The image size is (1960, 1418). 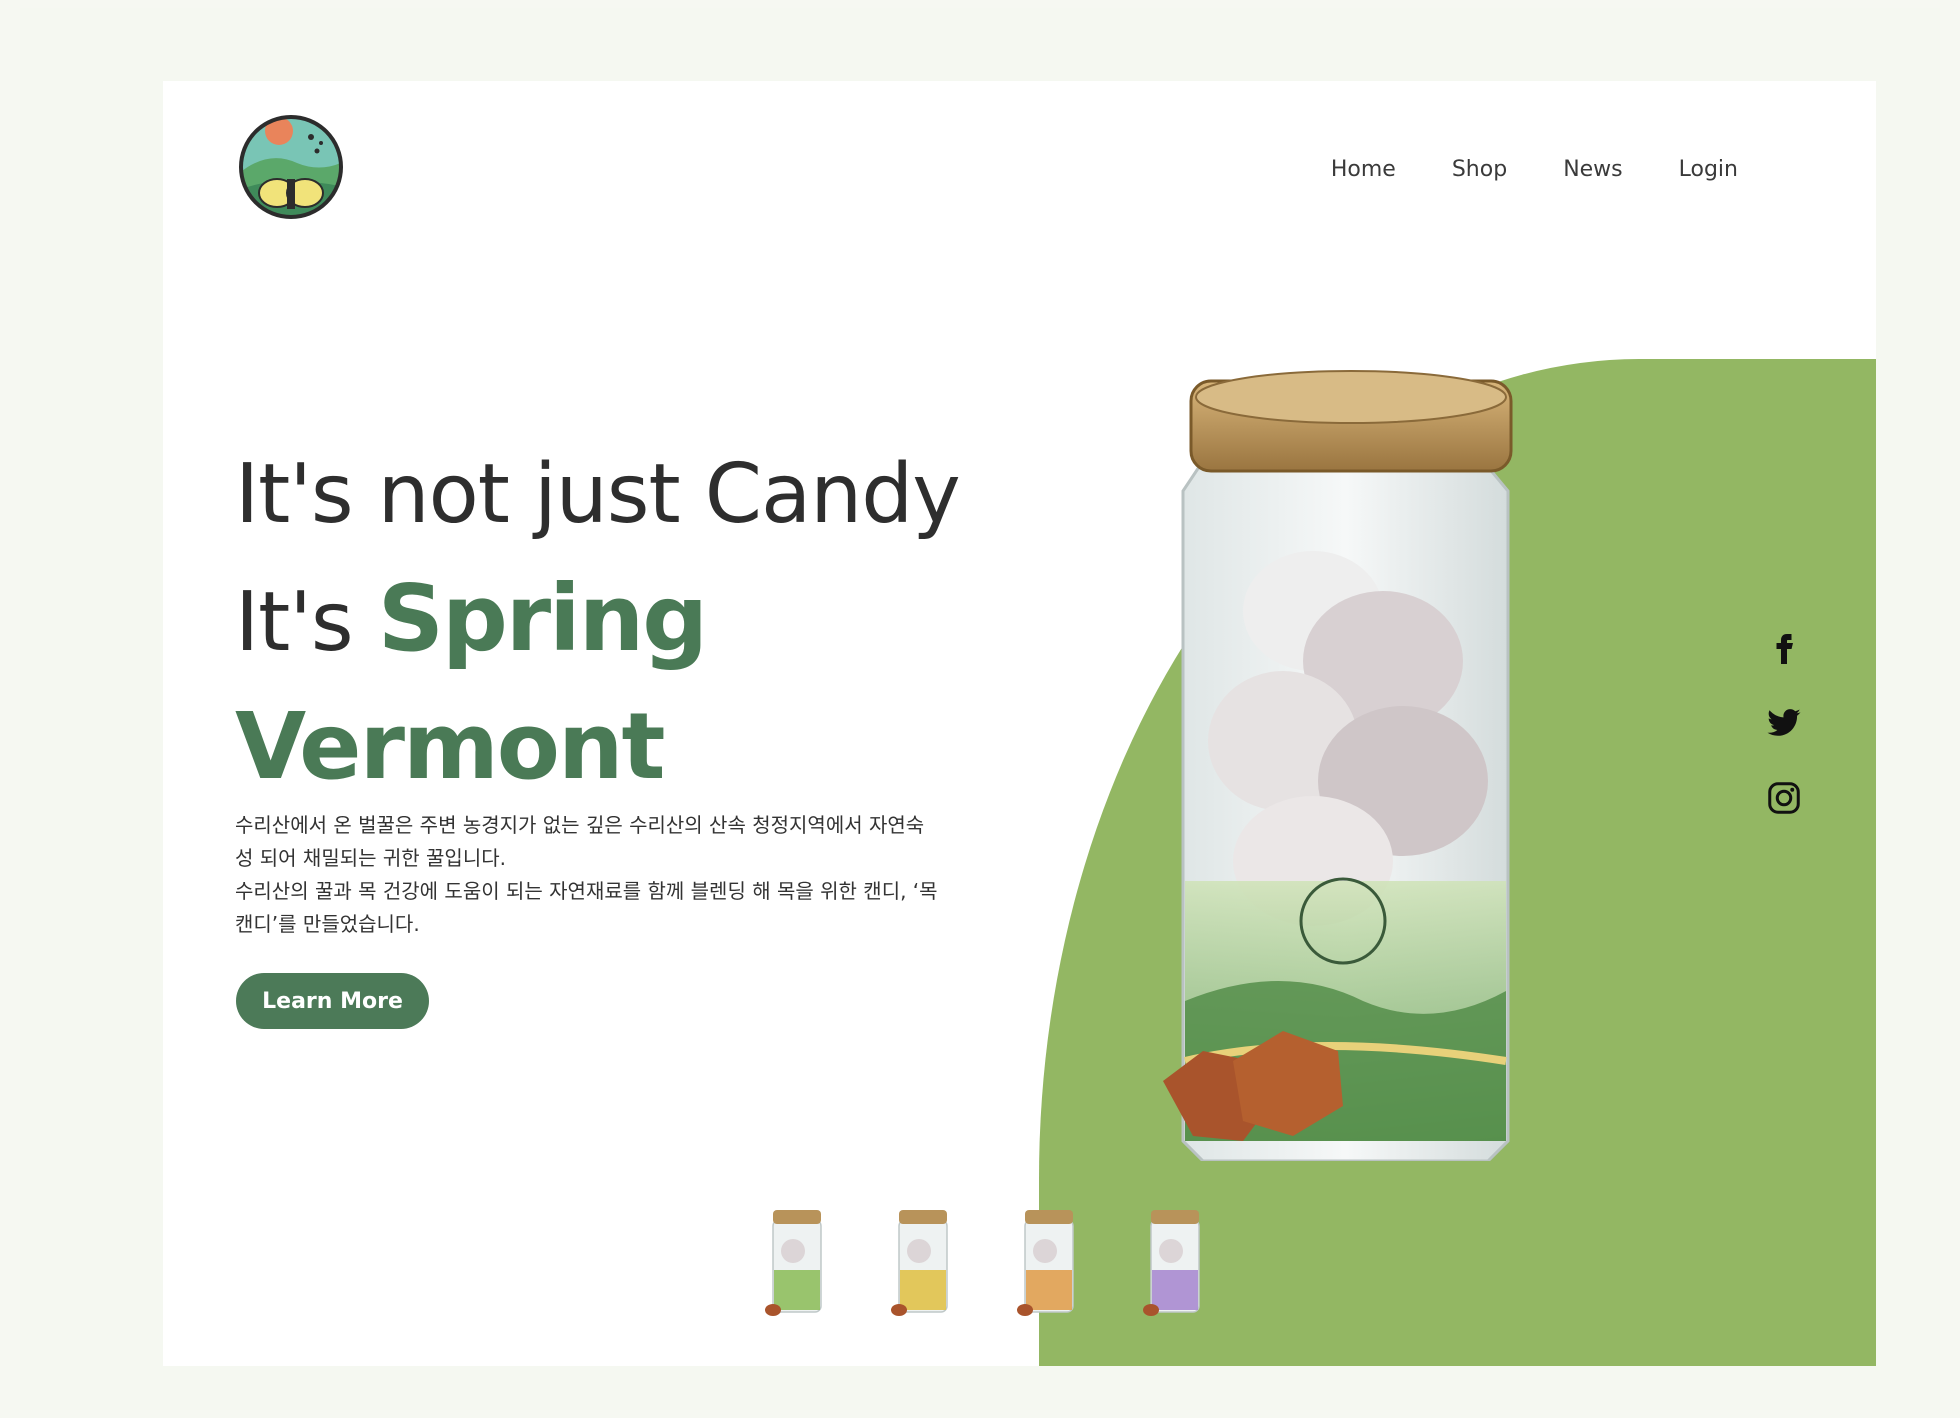 I want to click on headline-line1: It's not just Candy, so click(x=598, y=494).